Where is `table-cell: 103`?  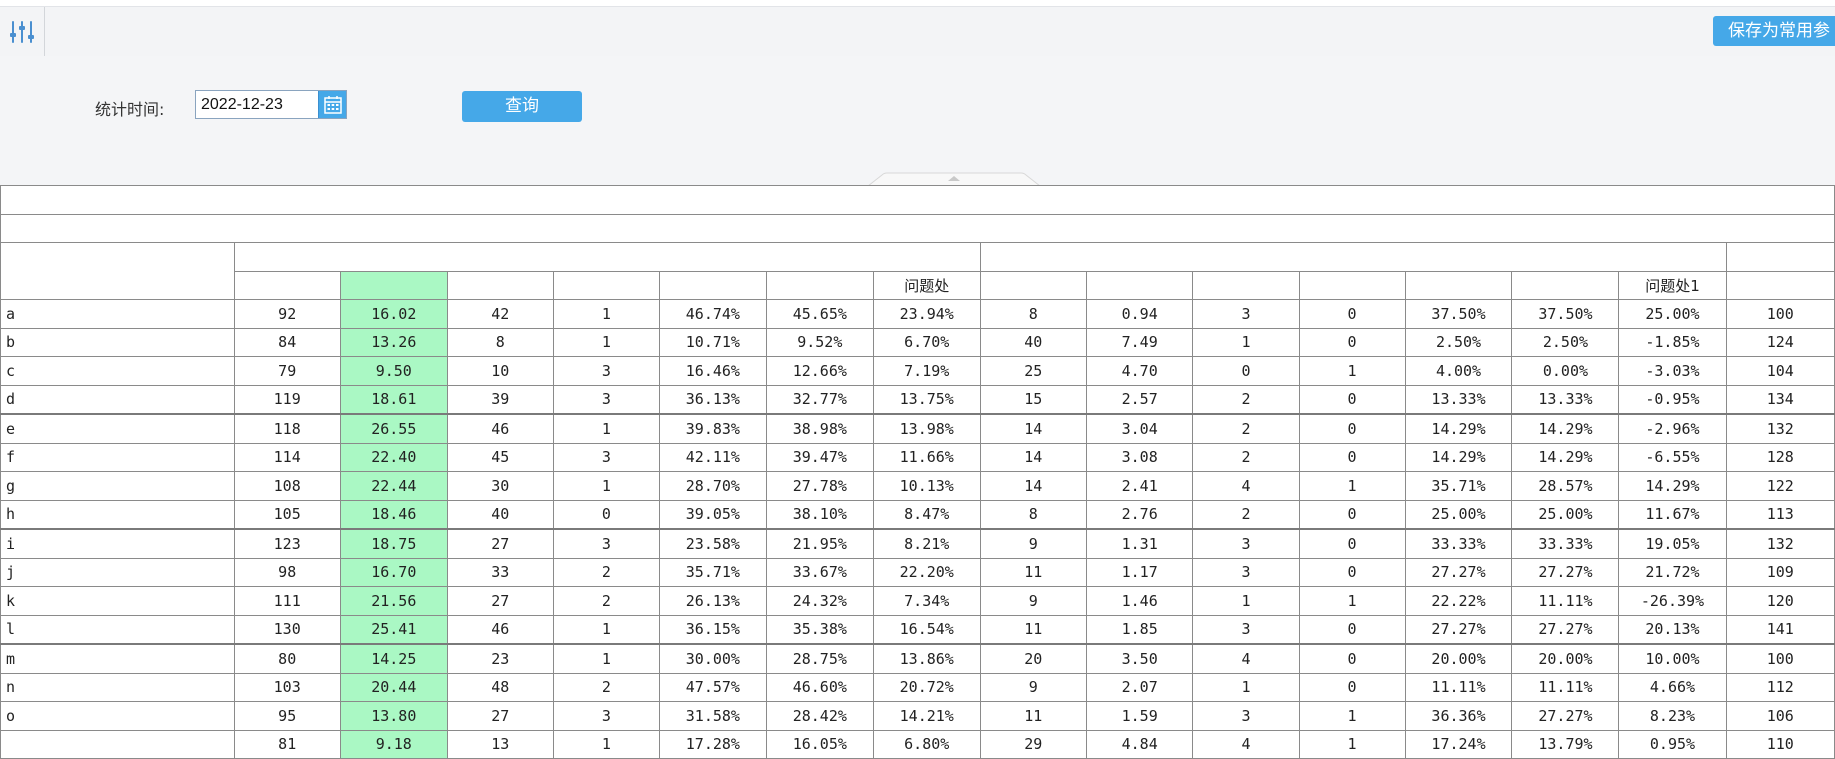 table-cell: 103 is located at coordinates (287, 687).